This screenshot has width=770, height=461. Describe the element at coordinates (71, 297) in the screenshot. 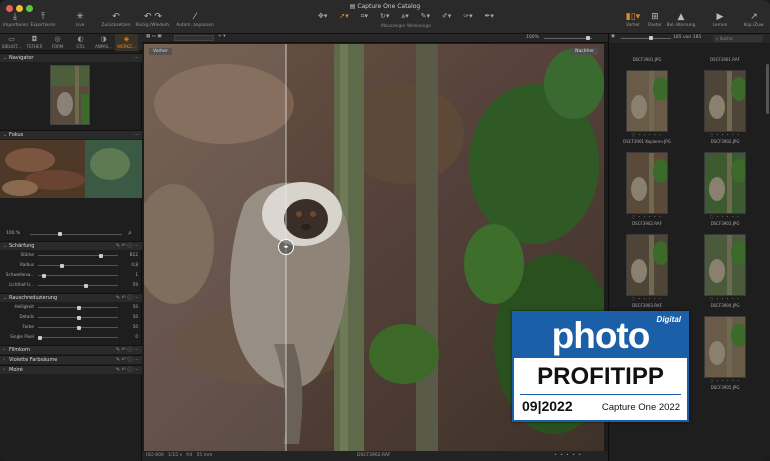

I see `noise-panel-header: ⌄ Rauschreduzierung ✎ ↶ ⓘ ⋯` at that location.